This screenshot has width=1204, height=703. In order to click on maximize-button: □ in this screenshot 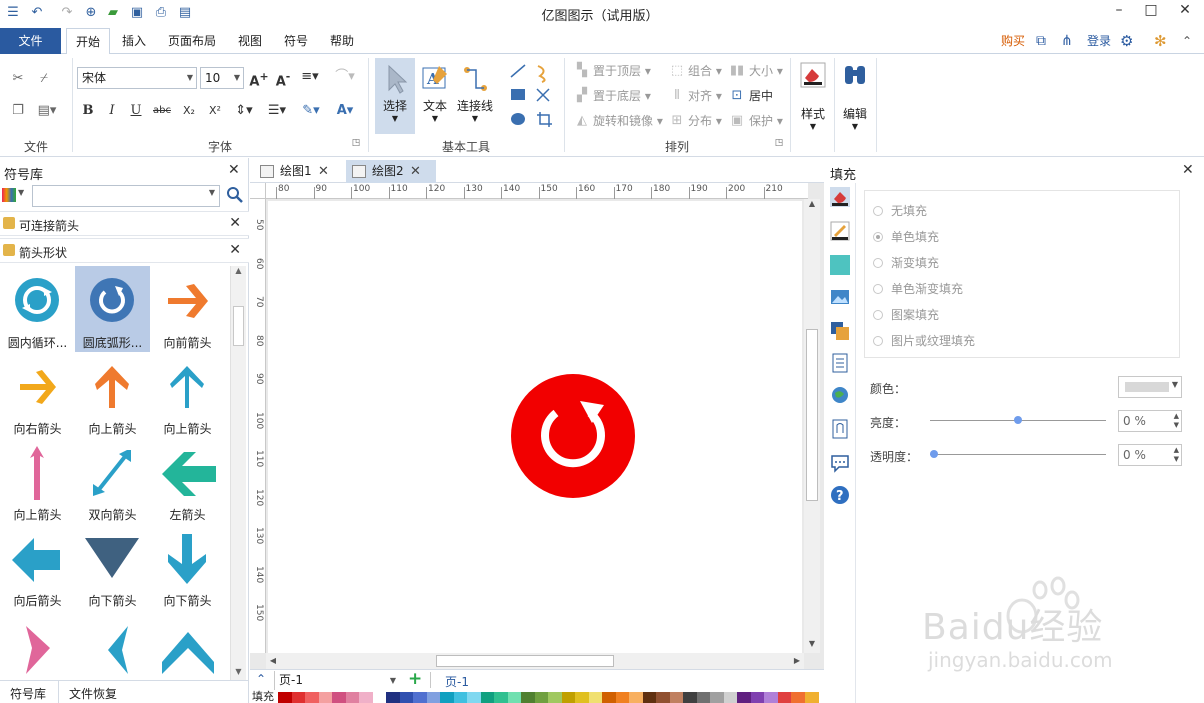, I will do `click(1151, 11)`.